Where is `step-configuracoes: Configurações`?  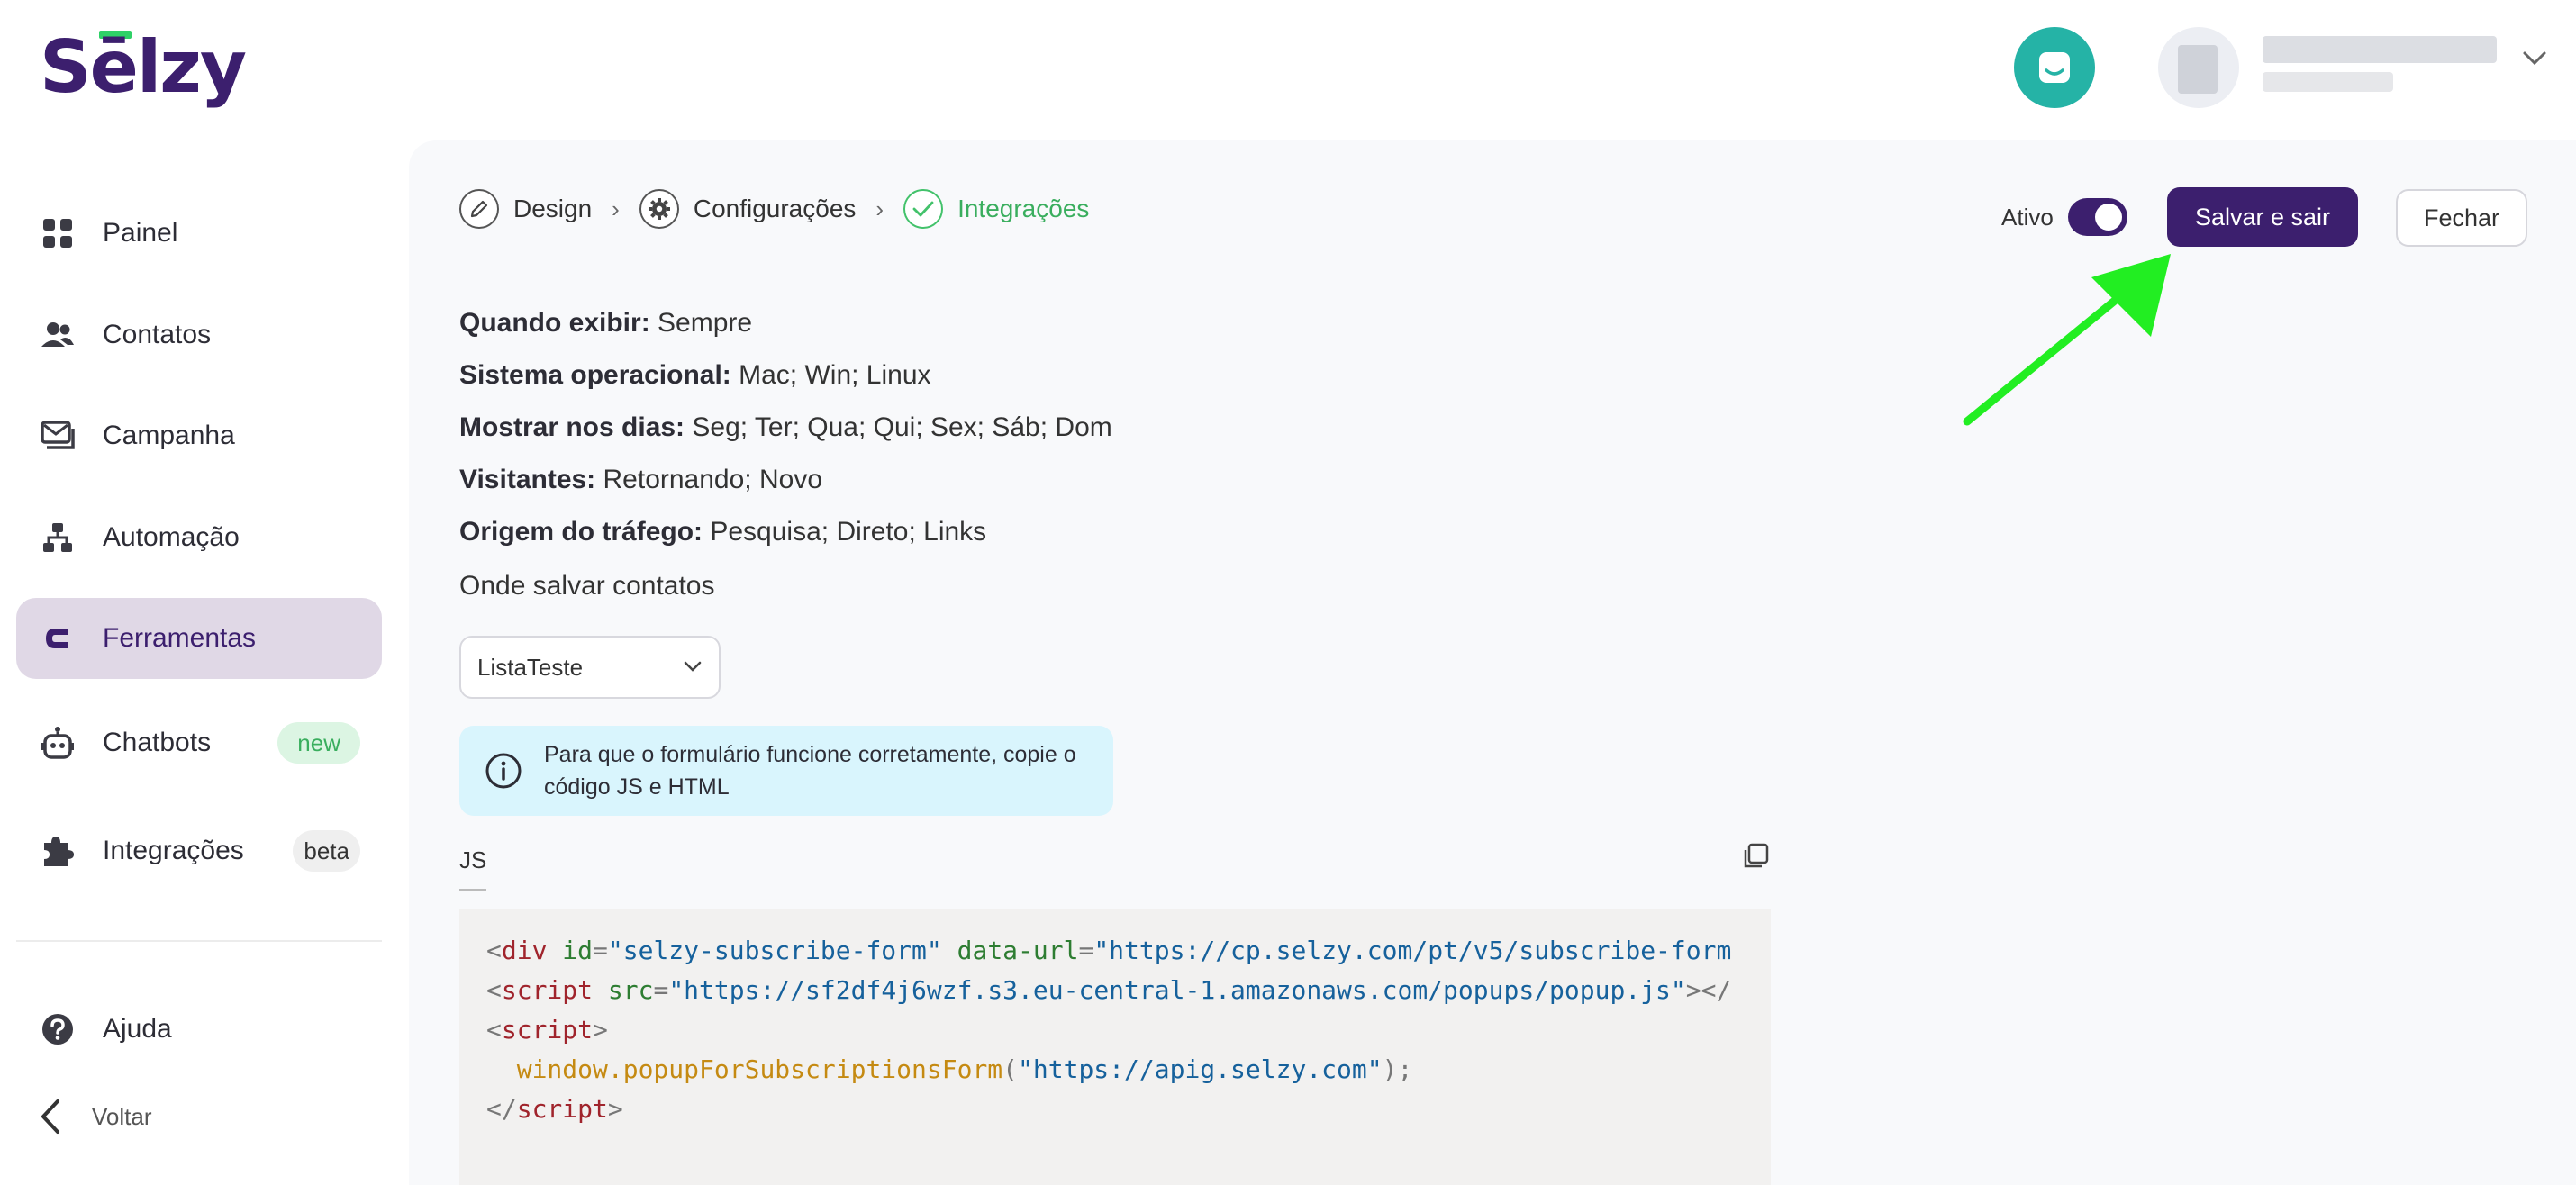
step-configuracoes: Configurações is located at coordinates (775, 208).